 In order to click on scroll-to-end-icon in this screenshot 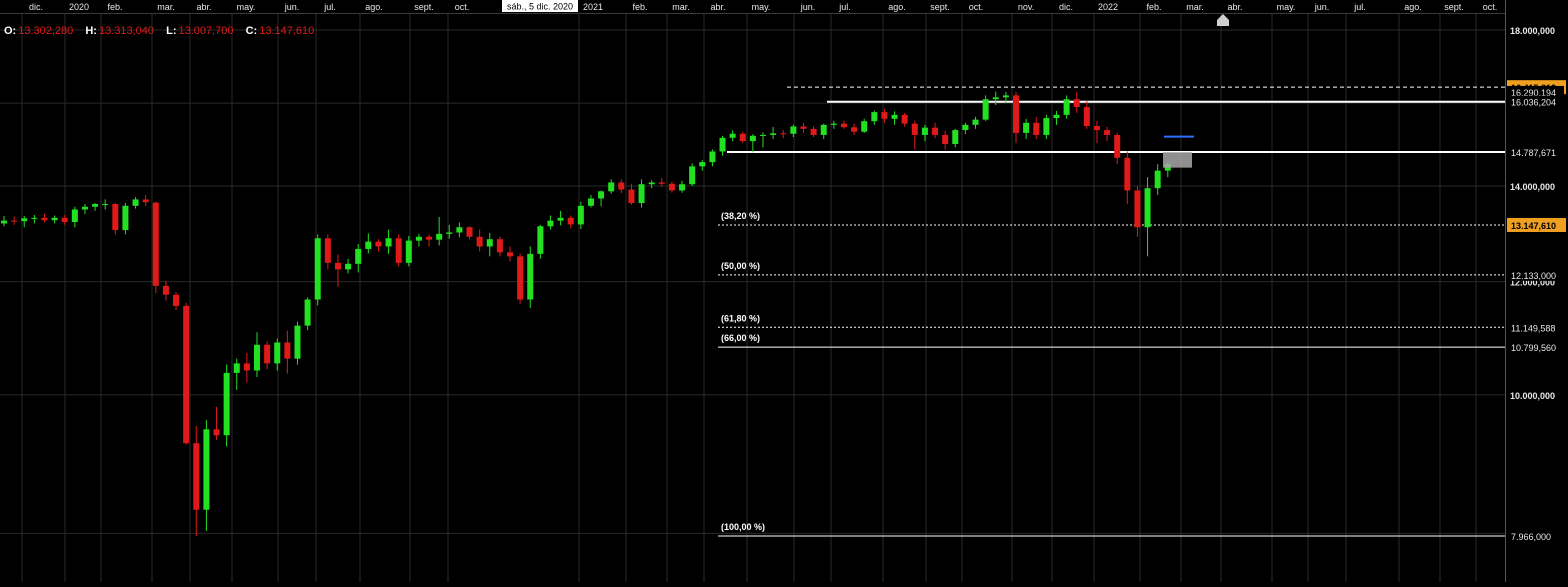, I will do `click(1223, 20)`.